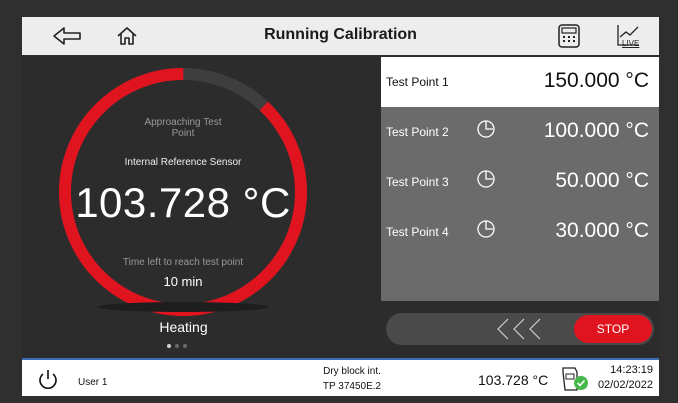 Image resolution: width=678 pixels, height=403 pixels. What do you see at coordinates (520, 82) in the screenshot?
I see `test-point-row: Test Point 1 150.000 °C` at bounding box center [520, 82].